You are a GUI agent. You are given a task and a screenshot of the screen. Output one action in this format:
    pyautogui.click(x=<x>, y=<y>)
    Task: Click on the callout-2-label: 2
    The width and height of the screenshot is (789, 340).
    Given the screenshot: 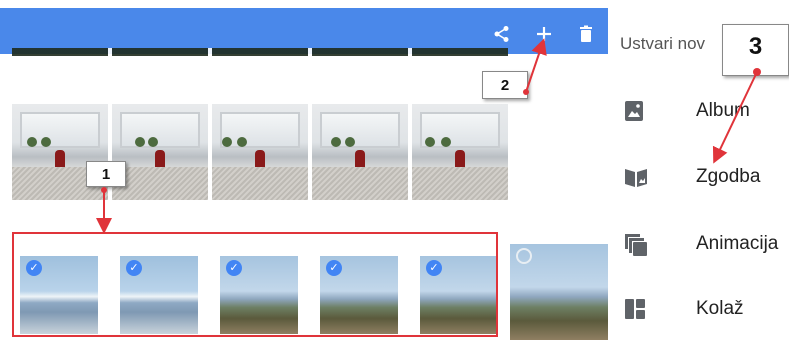 What is the action you would take?
    pyautogui.click(x=505, y=85)
    